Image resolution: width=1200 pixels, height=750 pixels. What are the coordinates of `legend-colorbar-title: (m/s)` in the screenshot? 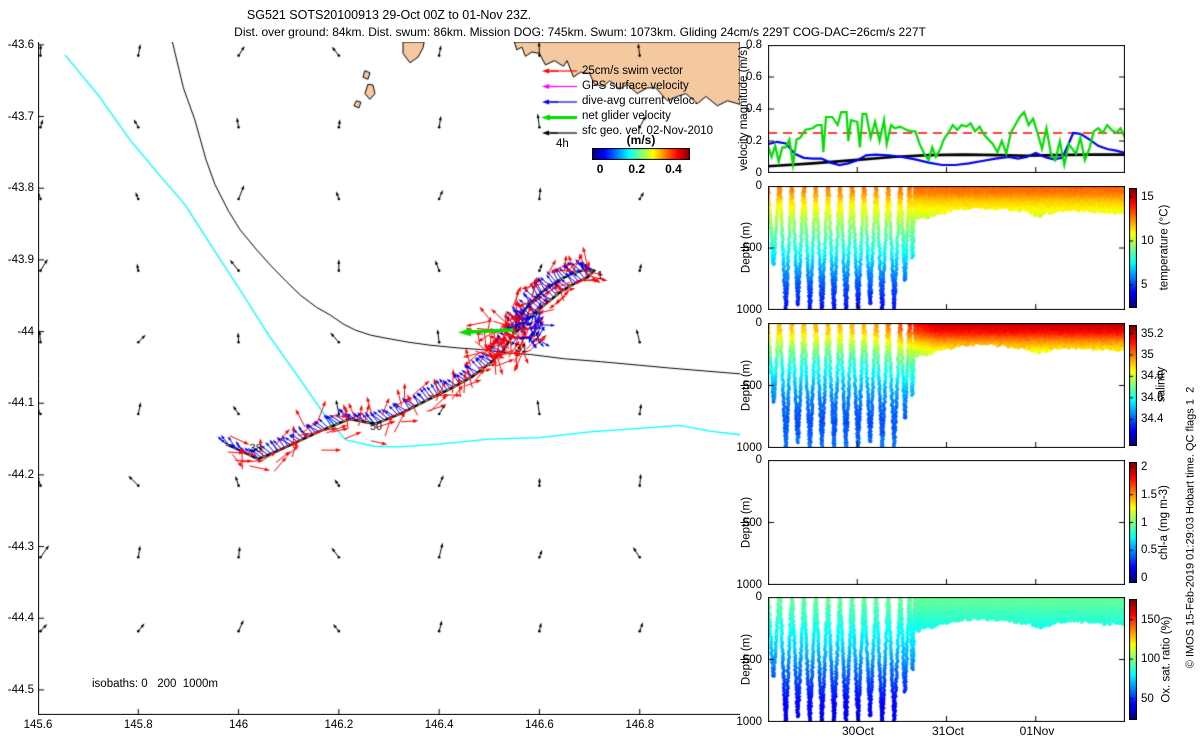 It's located at (641, 140).